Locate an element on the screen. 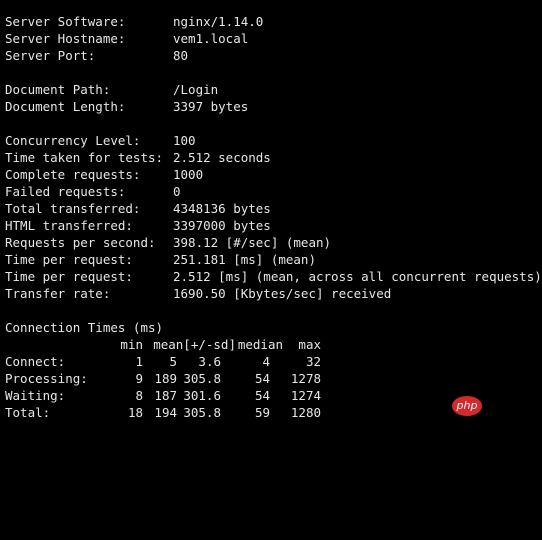  result-line: Time taken for tests: 2.512 seconds is located at coordinates (138, 157).